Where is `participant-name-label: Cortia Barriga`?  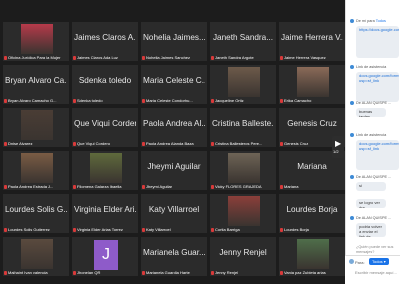
participant-name-label: Cortia Barriga is located at coordinates (243, 229).